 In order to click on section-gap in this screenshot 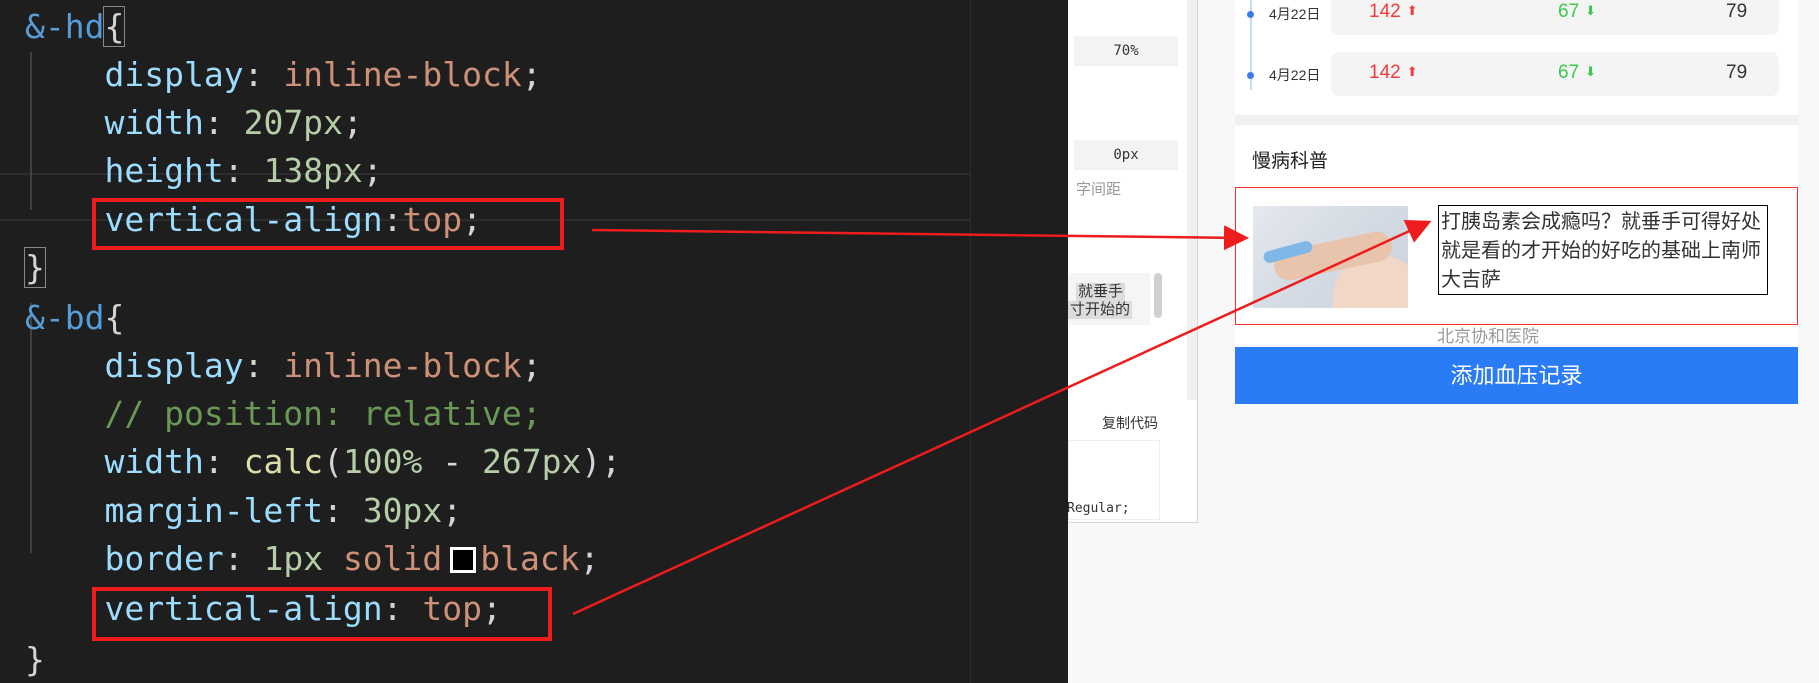, I will do `click(1516, 120)`.